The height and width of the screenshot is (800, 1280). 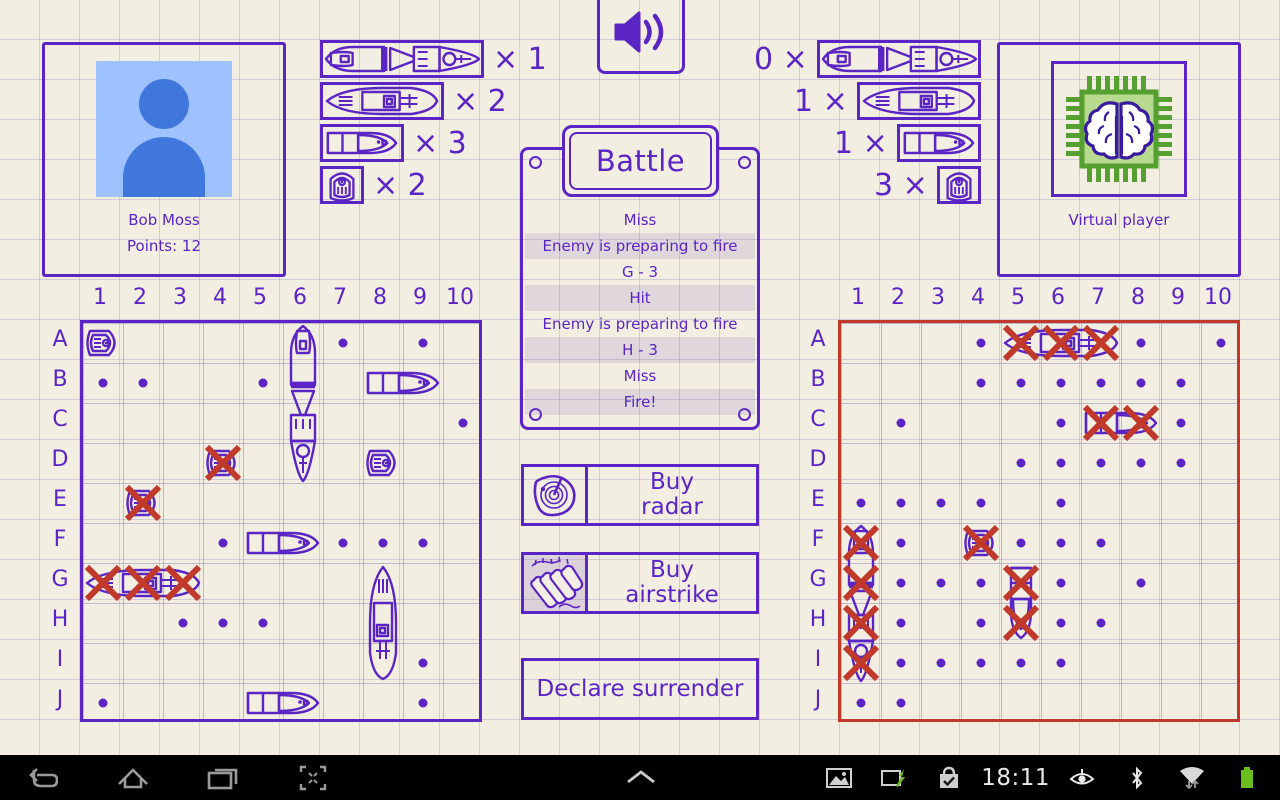 What do you see at coordinates (60, 539) in the screenshot?
I see `own-row-label: F` at bounding box center [60, 539].